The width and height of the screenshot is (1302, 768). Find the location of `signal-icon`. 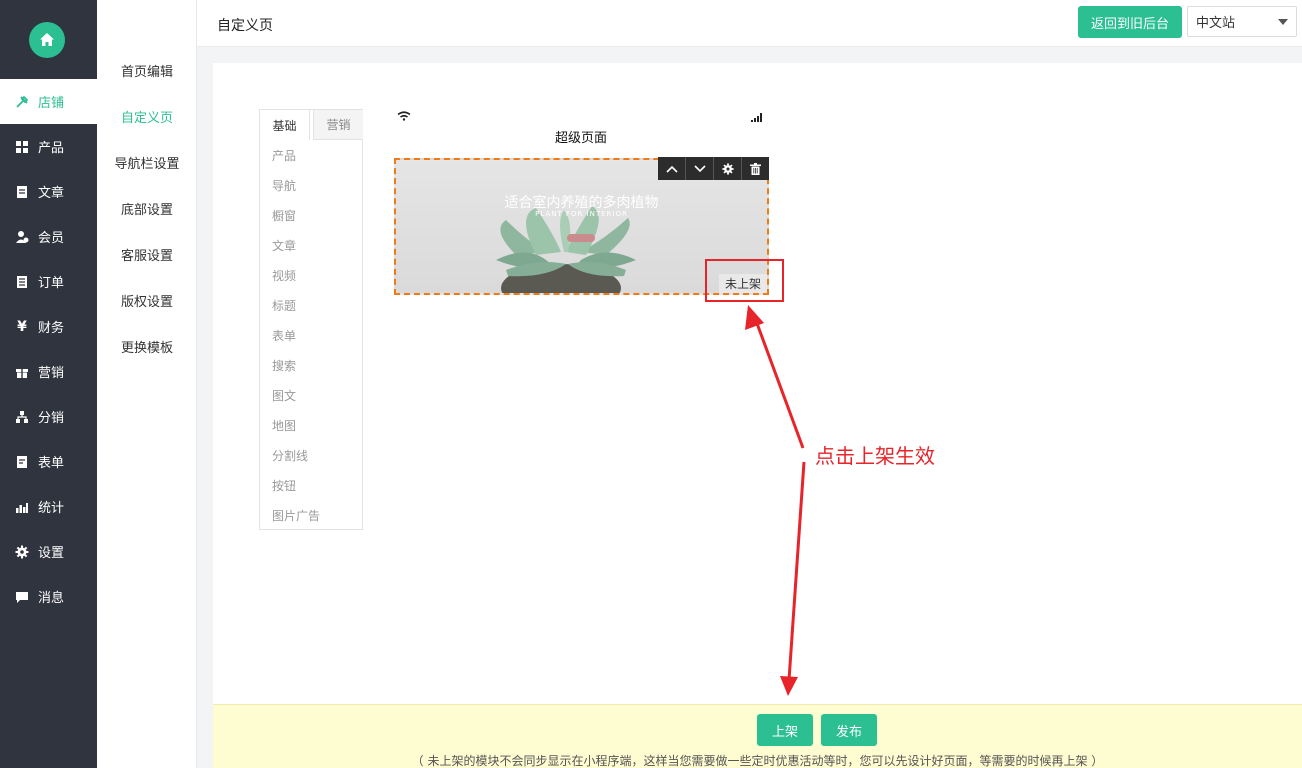

signal-icon is located at coordinates (756, 117).